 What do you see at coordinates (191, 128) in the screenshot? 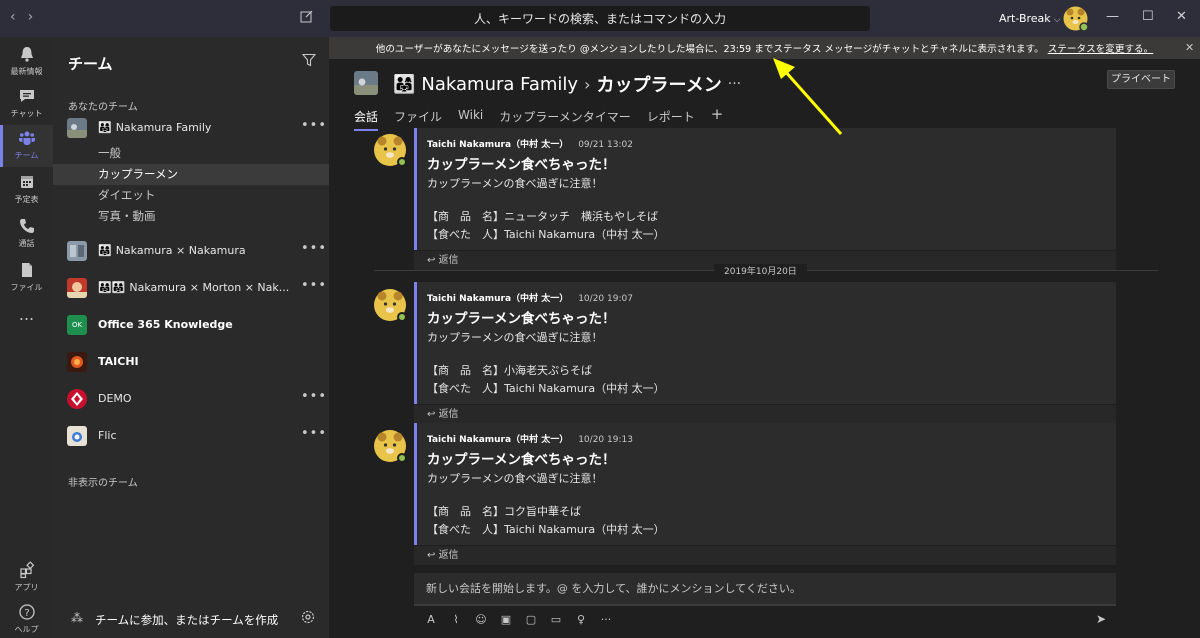
I see `team-nakamura-family: 👨‍👩‍👧 Nakamura Family •••` at bounding box center [191, 128].